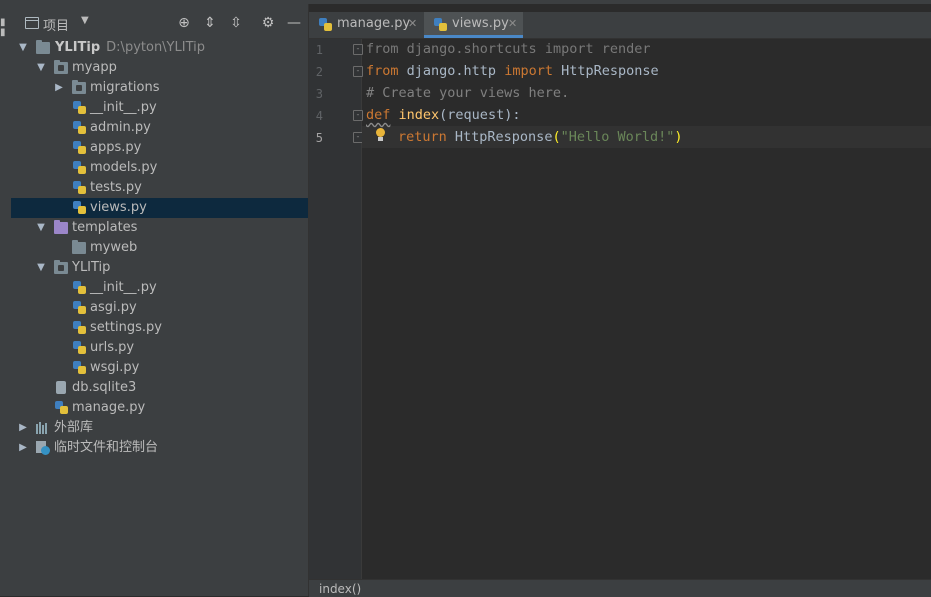 Image resolution: width=931 pixels, height=597 pixels. Describe the element at coordinates (159, 348) in the screenshot. I see `tree-item-urls-py: urls.py` at that location.